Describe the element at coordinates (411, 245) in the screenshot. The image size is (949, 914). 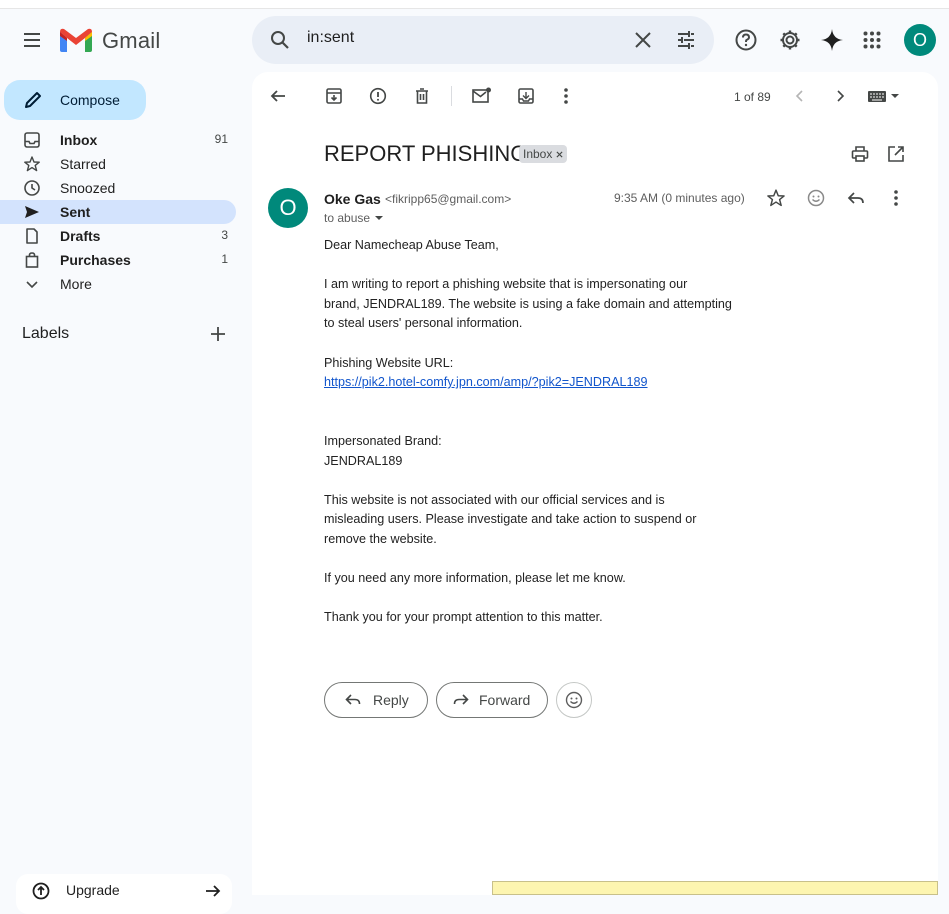
I see `body-greeting: Dear Namecheap Abuse Team,` at that location.